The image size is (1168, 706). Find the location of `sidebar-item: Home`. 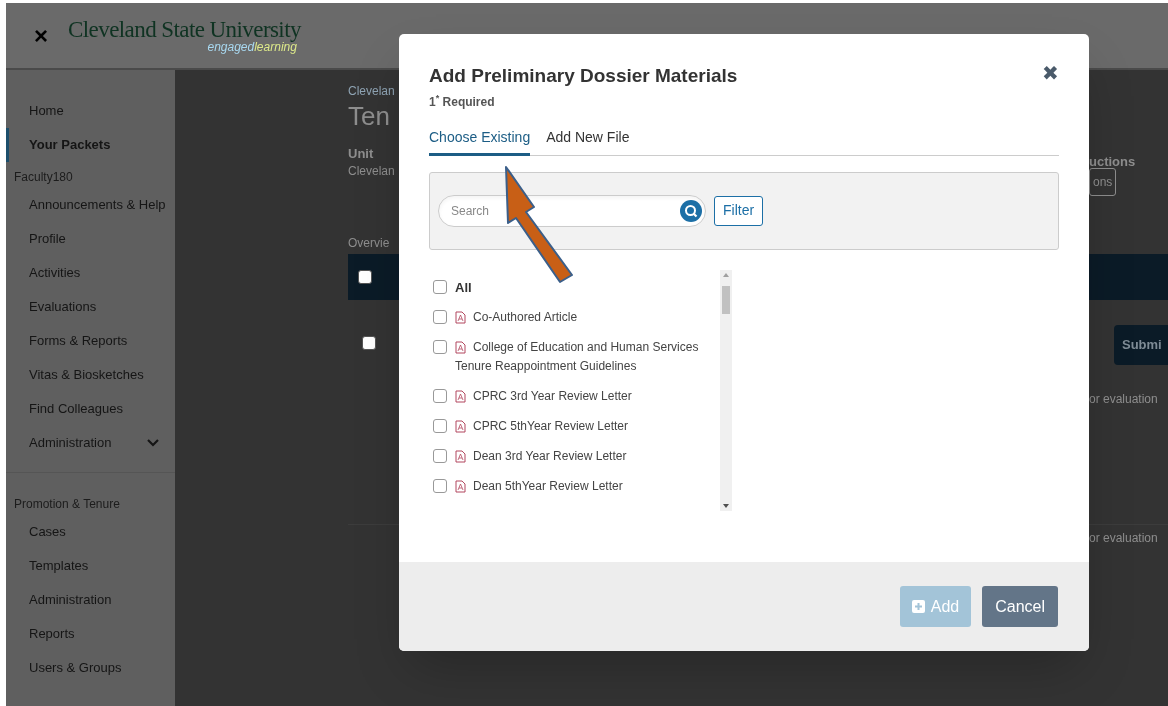

sidebar-item: Home is located at coordinates (90, 111).